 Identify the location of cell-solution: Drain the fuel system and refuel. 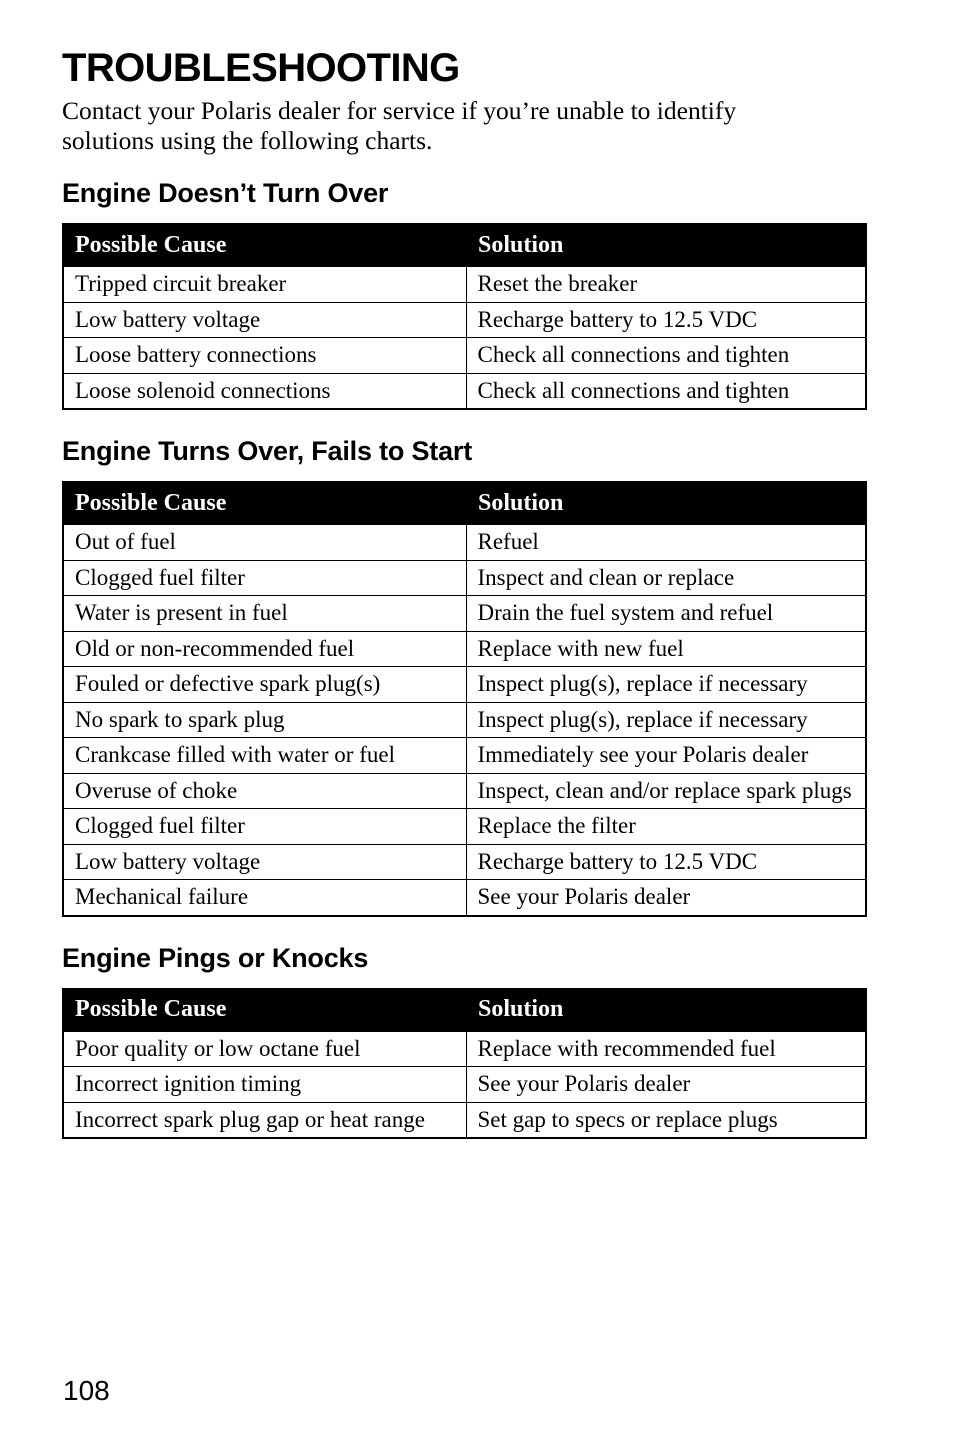
(666, 613).